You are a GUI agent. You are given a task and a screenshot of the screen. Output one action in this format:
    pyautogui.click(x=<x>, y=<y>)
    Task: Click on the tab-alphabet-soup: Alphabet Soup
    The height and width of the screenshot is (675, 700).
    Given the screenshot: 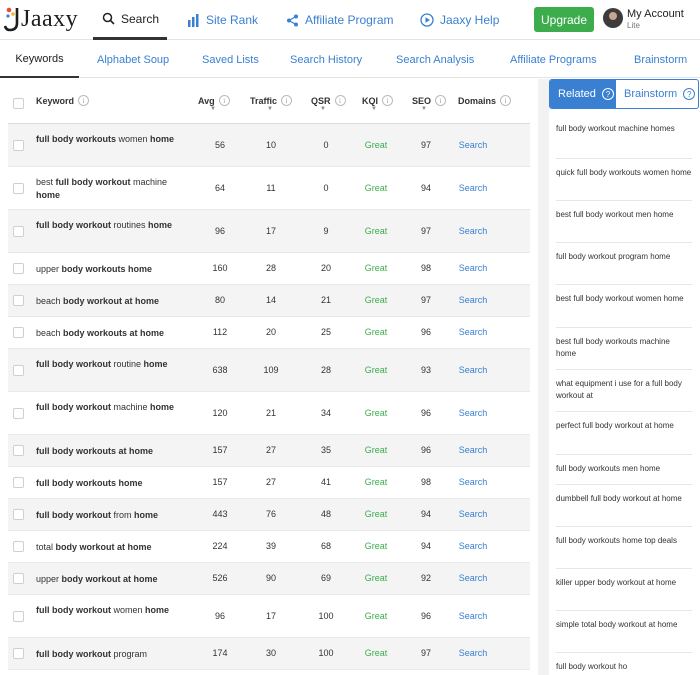 What is the action you would take?
    pyautogui.click(x=133, y=59)
    